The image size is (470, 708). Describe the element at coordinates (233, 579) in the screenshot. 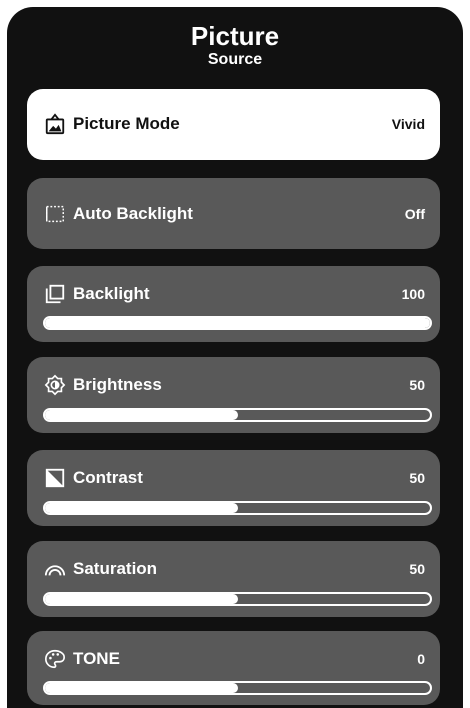

I see `saturation-item: Saturation 50` at that location.